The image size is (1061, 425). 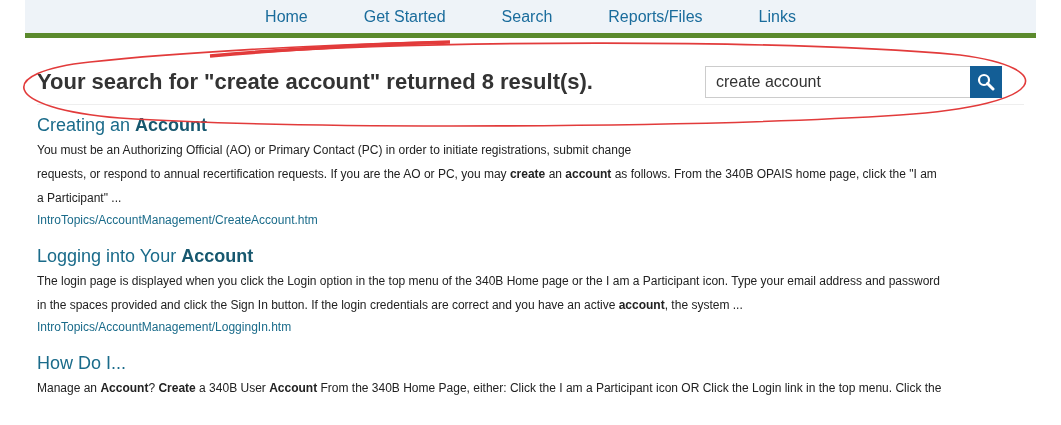 I want to click on result-path-link: IntroTopics/AccountManagement/CreateAccount.htm, so click(x=177, y=220).